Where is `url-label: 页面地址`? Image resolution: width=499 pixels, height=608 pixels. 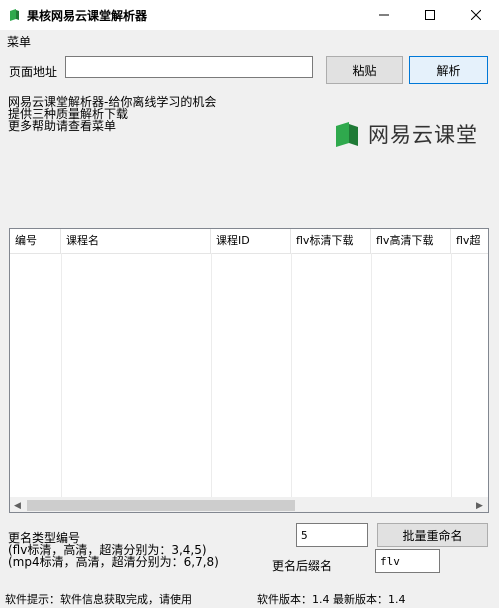
url-label: 页面地址 is located at coordinates (33, 72).